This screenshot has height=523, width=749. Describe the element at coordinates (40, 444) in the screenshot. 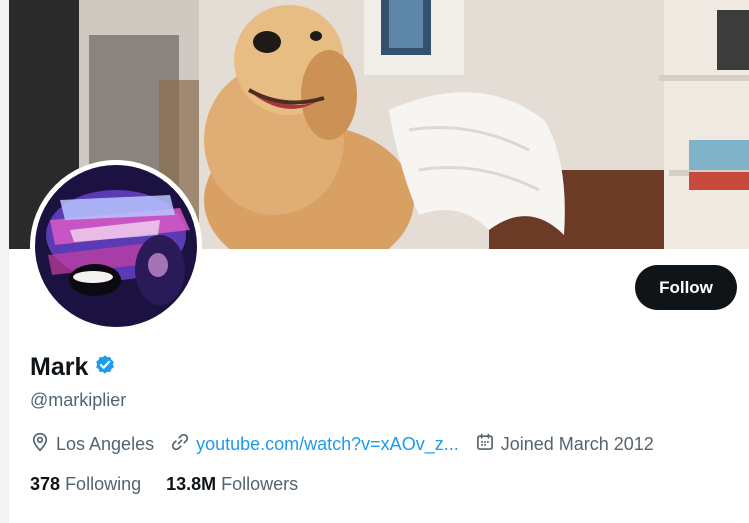

I see `location-pin-icon` at that location.